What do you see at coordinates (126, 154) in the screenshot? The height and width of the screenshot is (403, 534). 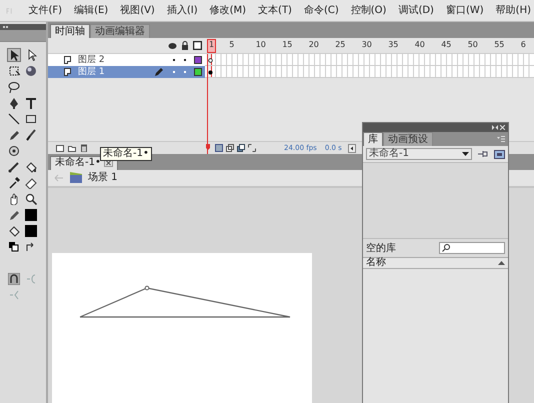 I see `tooltip: 未命名-1•` at bounding box center [126, 154].